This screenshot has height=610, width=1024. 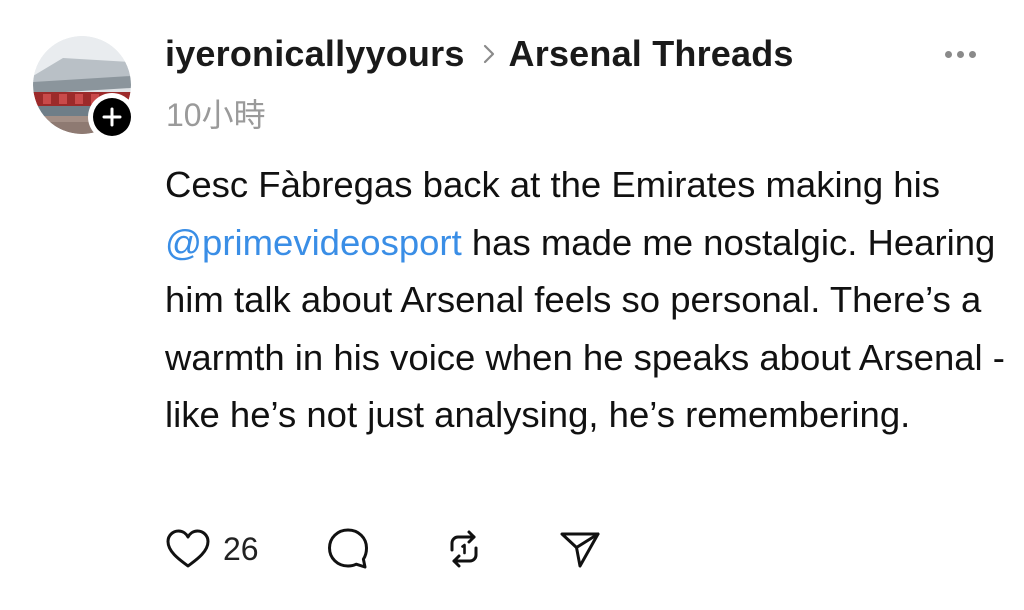 What do you see at coordinates (315, 54) in the screenshot?
I see `username-link: iyeronicallyyours` at bounding box center [315, 54].